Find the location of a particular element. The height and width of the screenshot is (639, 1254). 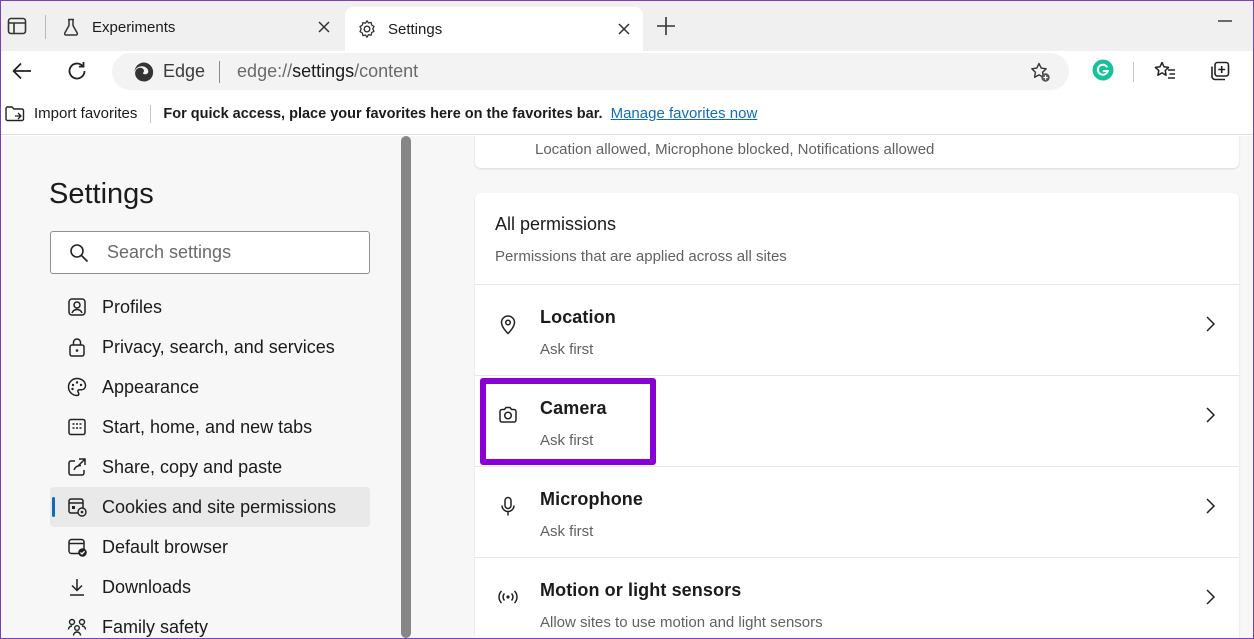

tab-settings: Settings is located at coordinates (494, 29).